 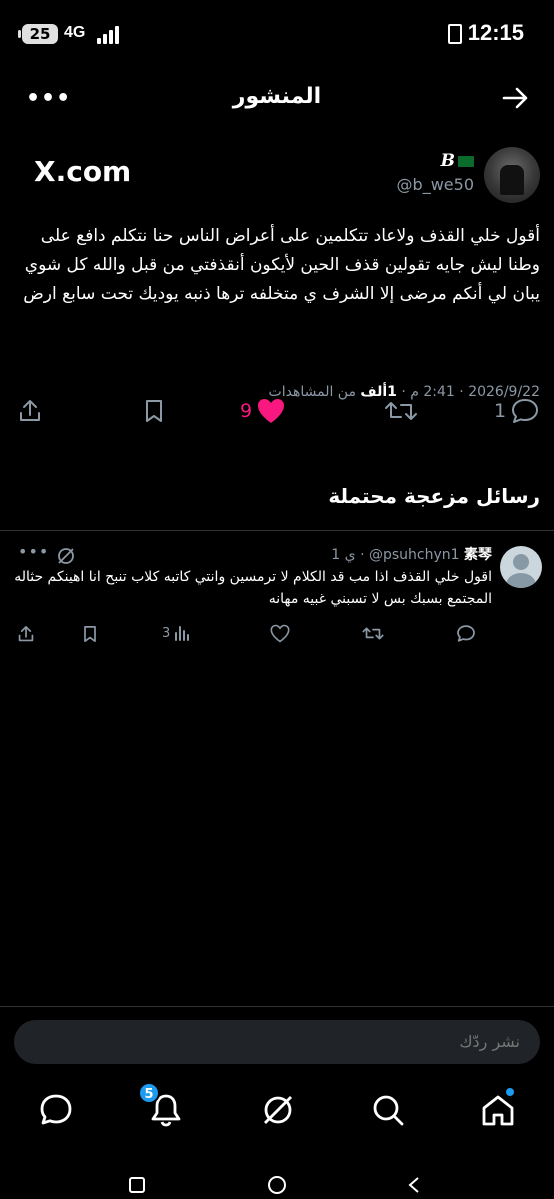 I want to click on reply-bookmark-button, so click(x=90, y=634).